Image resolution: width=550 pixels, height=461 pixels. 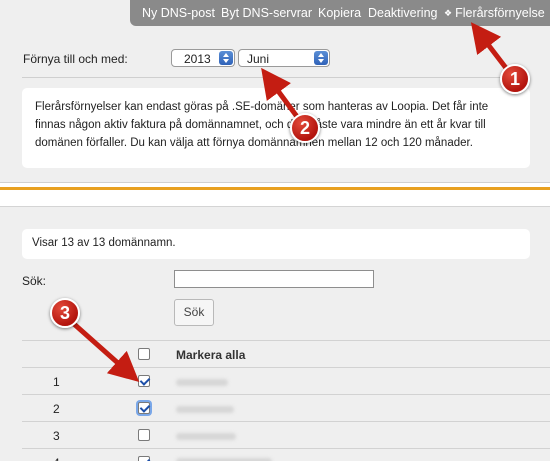 I want to click on tab-multi-year-renewal: ❖ Flerårsförnyelse, so click(x=494, y=13).